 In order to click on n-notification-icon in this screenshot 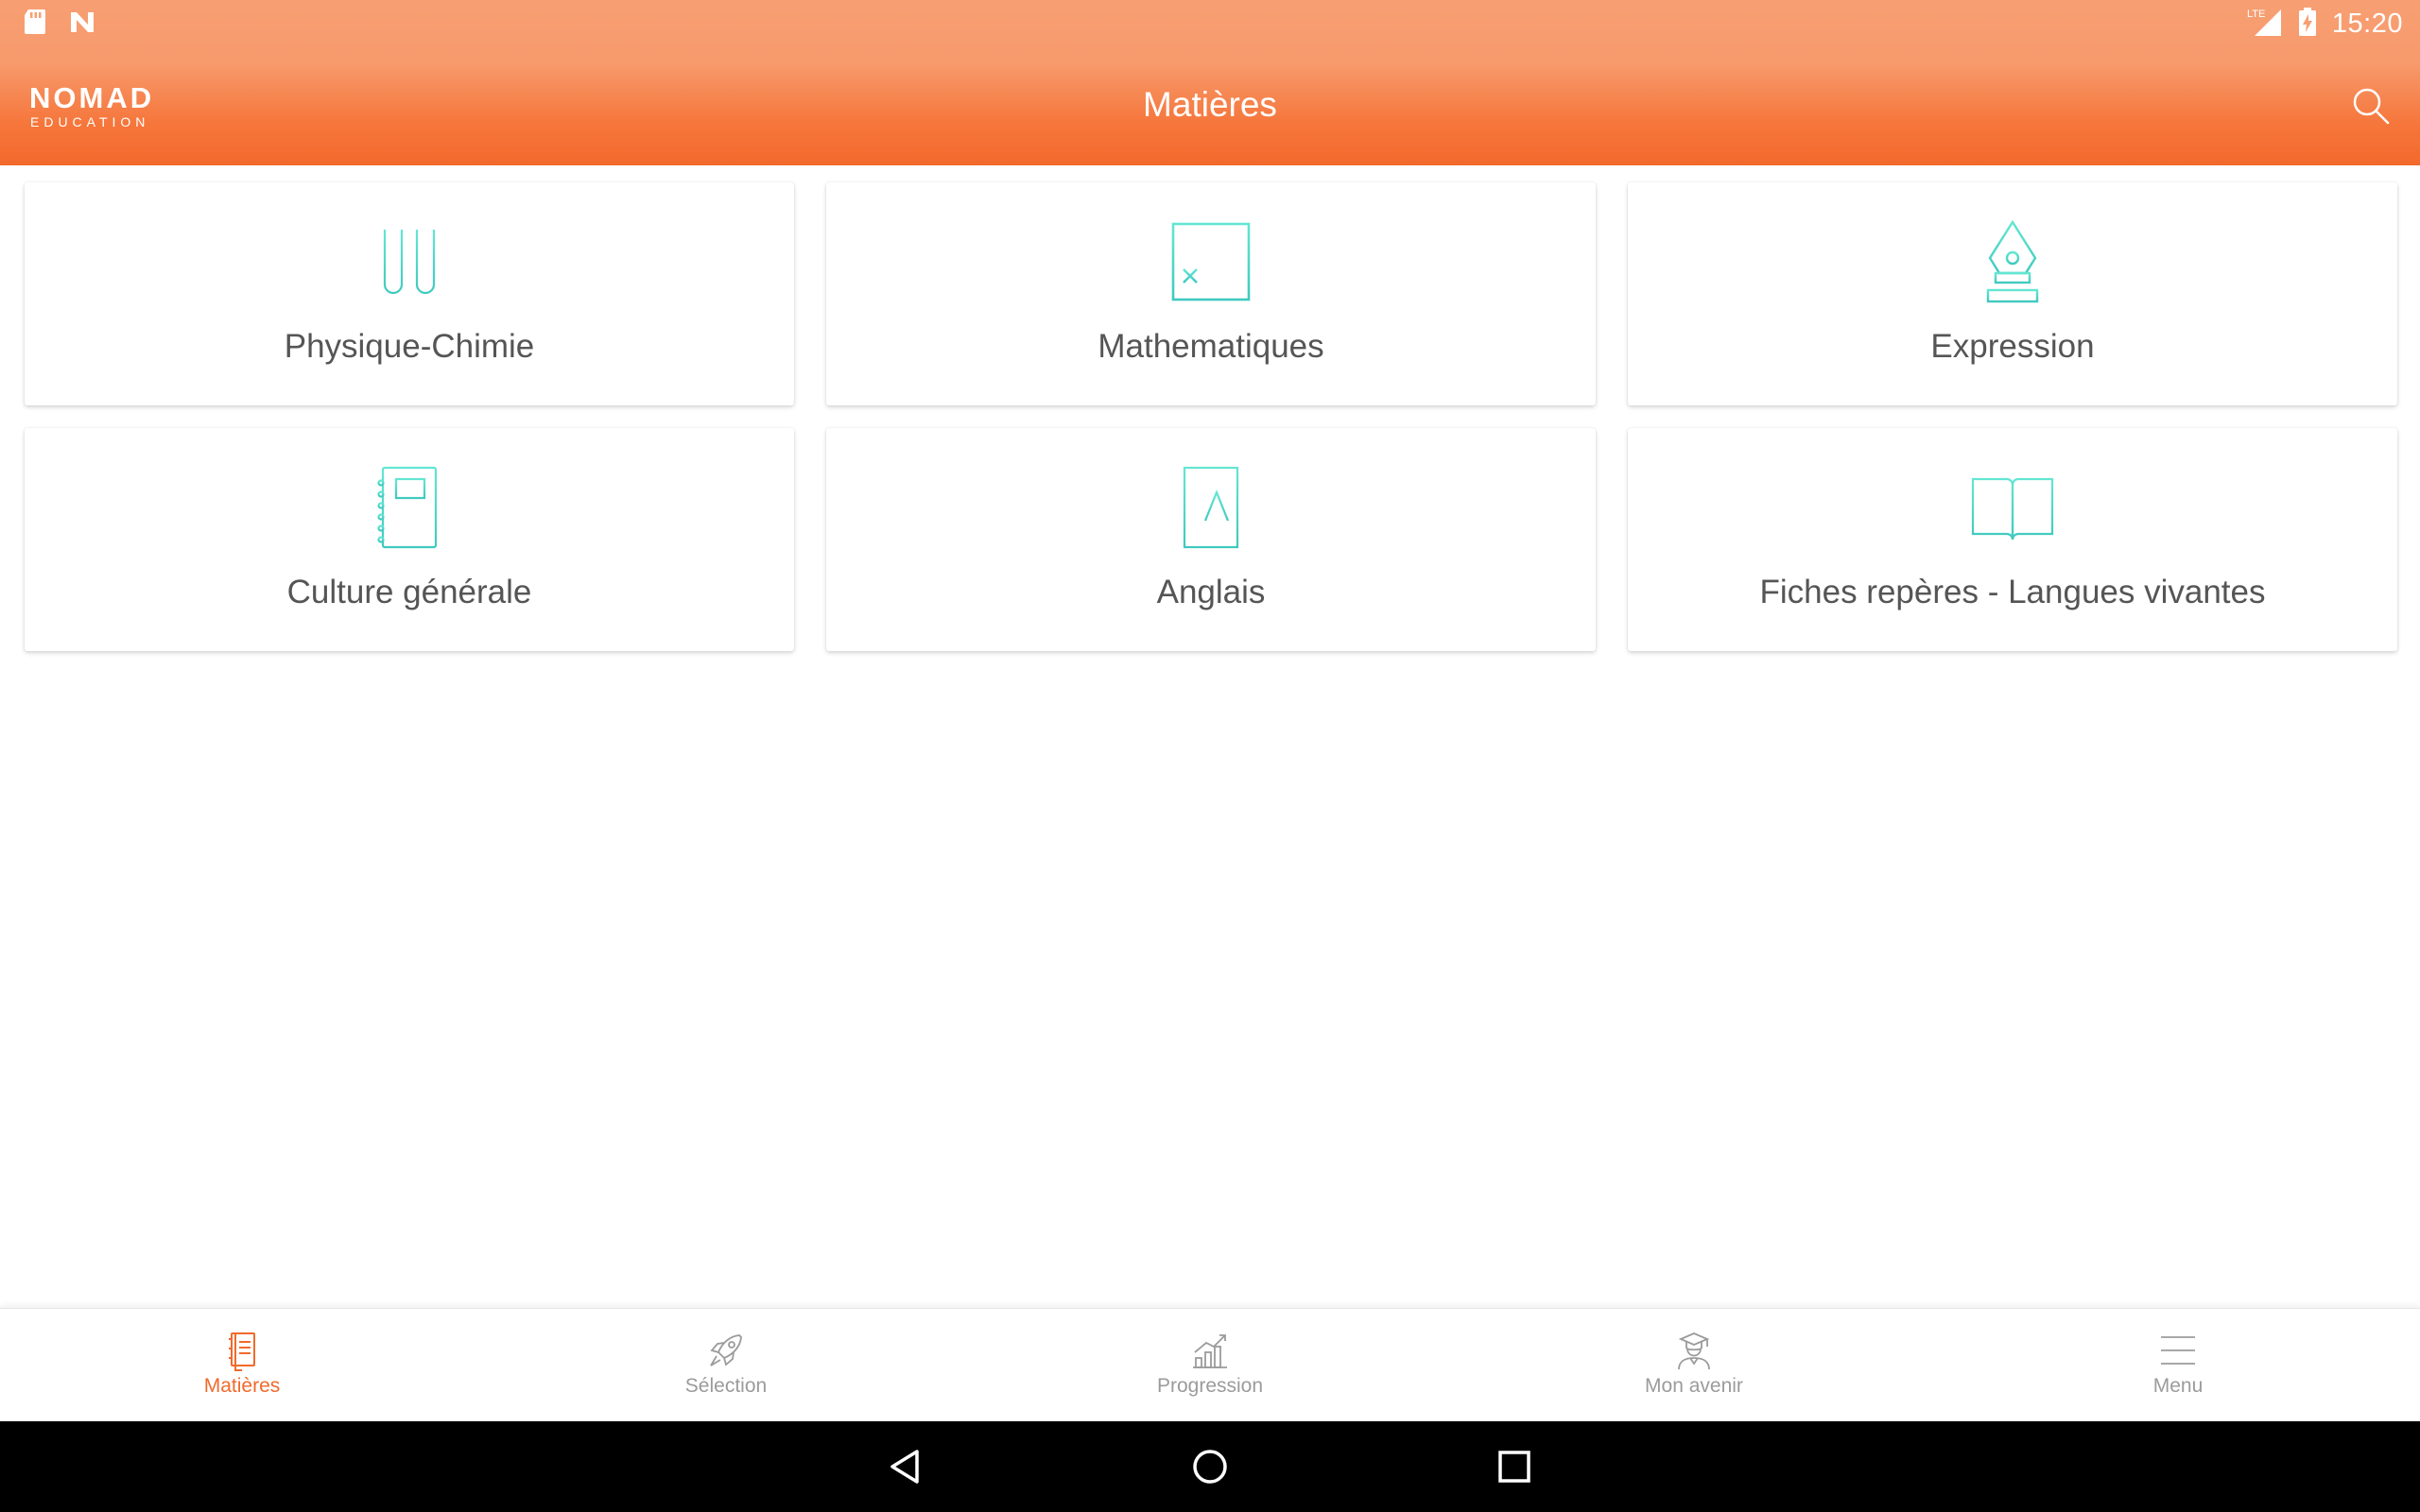, I will do `click(82, 24)`.